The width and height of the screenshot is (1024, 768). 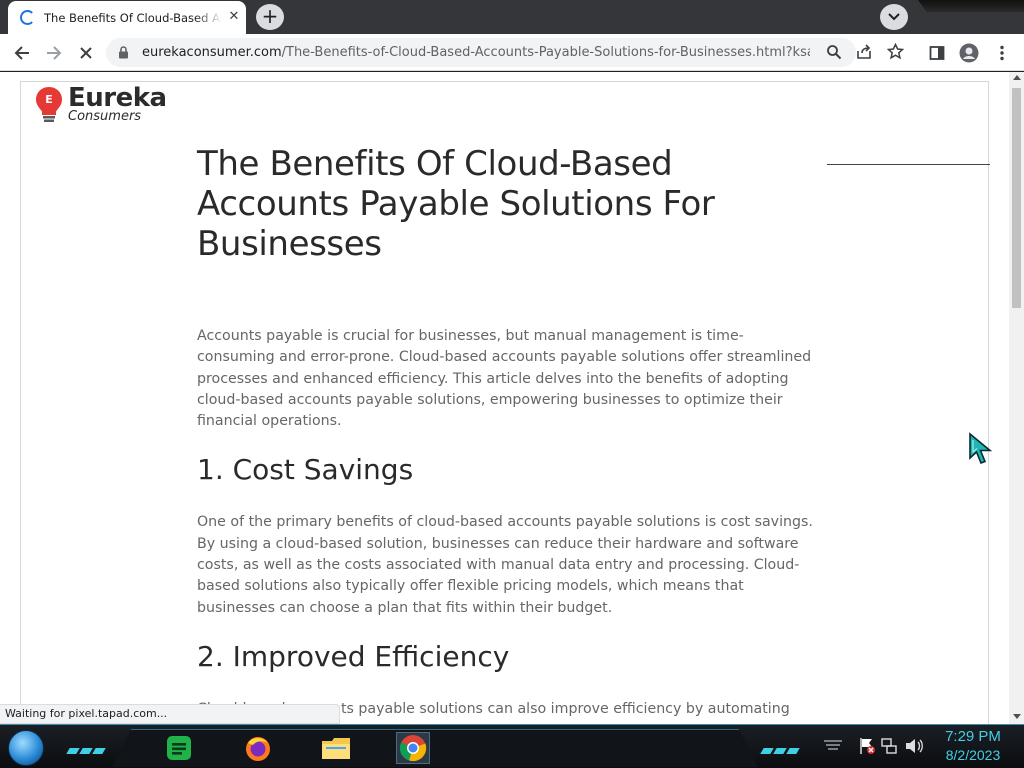 I want to click on tab-close-icon: ✕, so click(x=234, y=17).